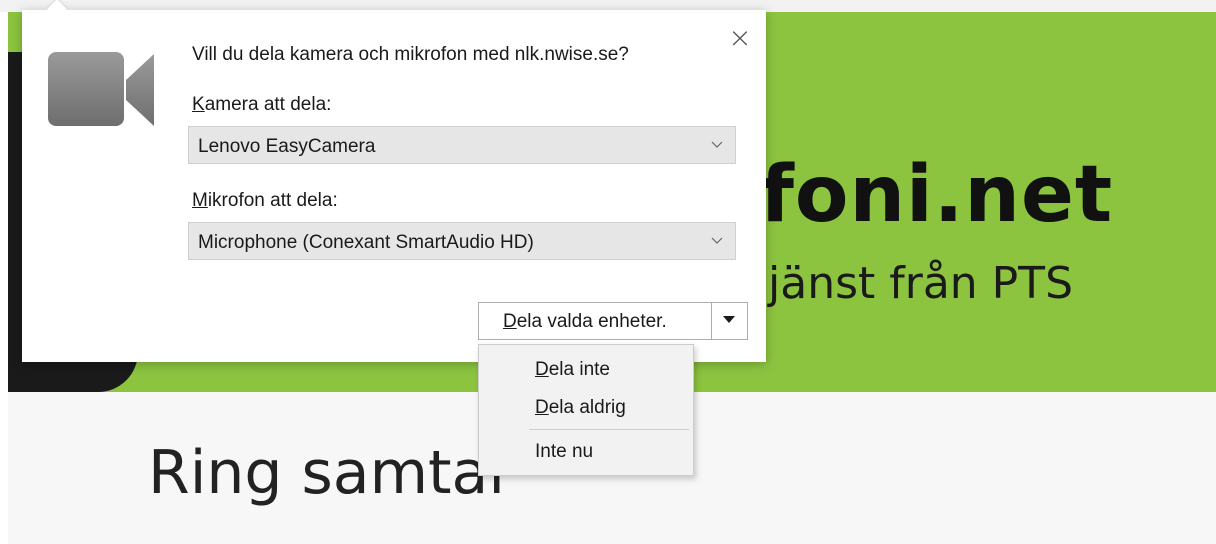 Image resolution: width=1216 pixels, height=544 pixels. What do you see at coordinates (937, 195) in the screenshot?
I see `brand-title: foni.net` at bounding box center [937, 195].